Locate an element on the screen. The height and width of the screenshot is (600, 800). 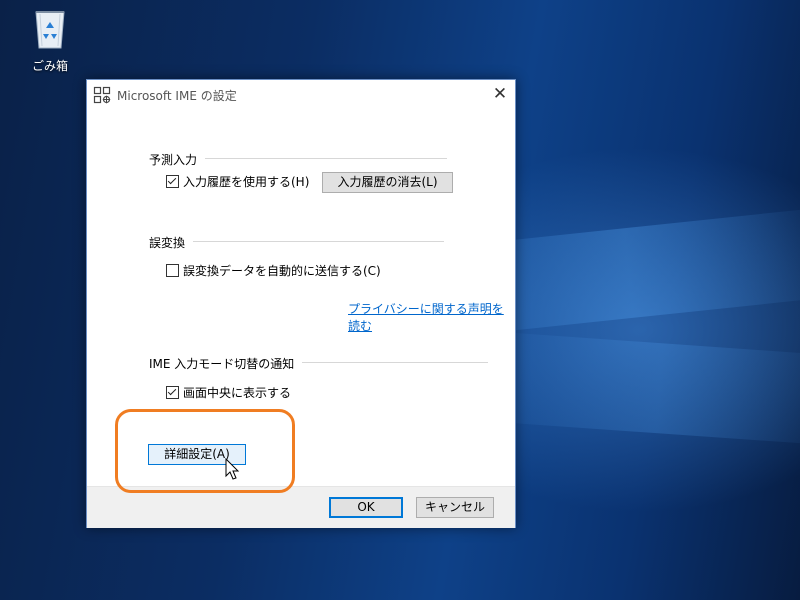
ok-button: OK is located at coordinates (366, 507).